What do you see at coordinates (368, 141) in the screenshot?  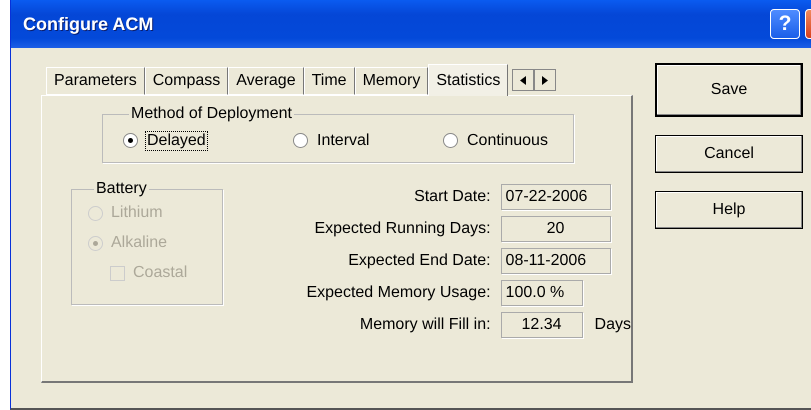 I see `radio-option: Interval` at bounding box center [368, 141].